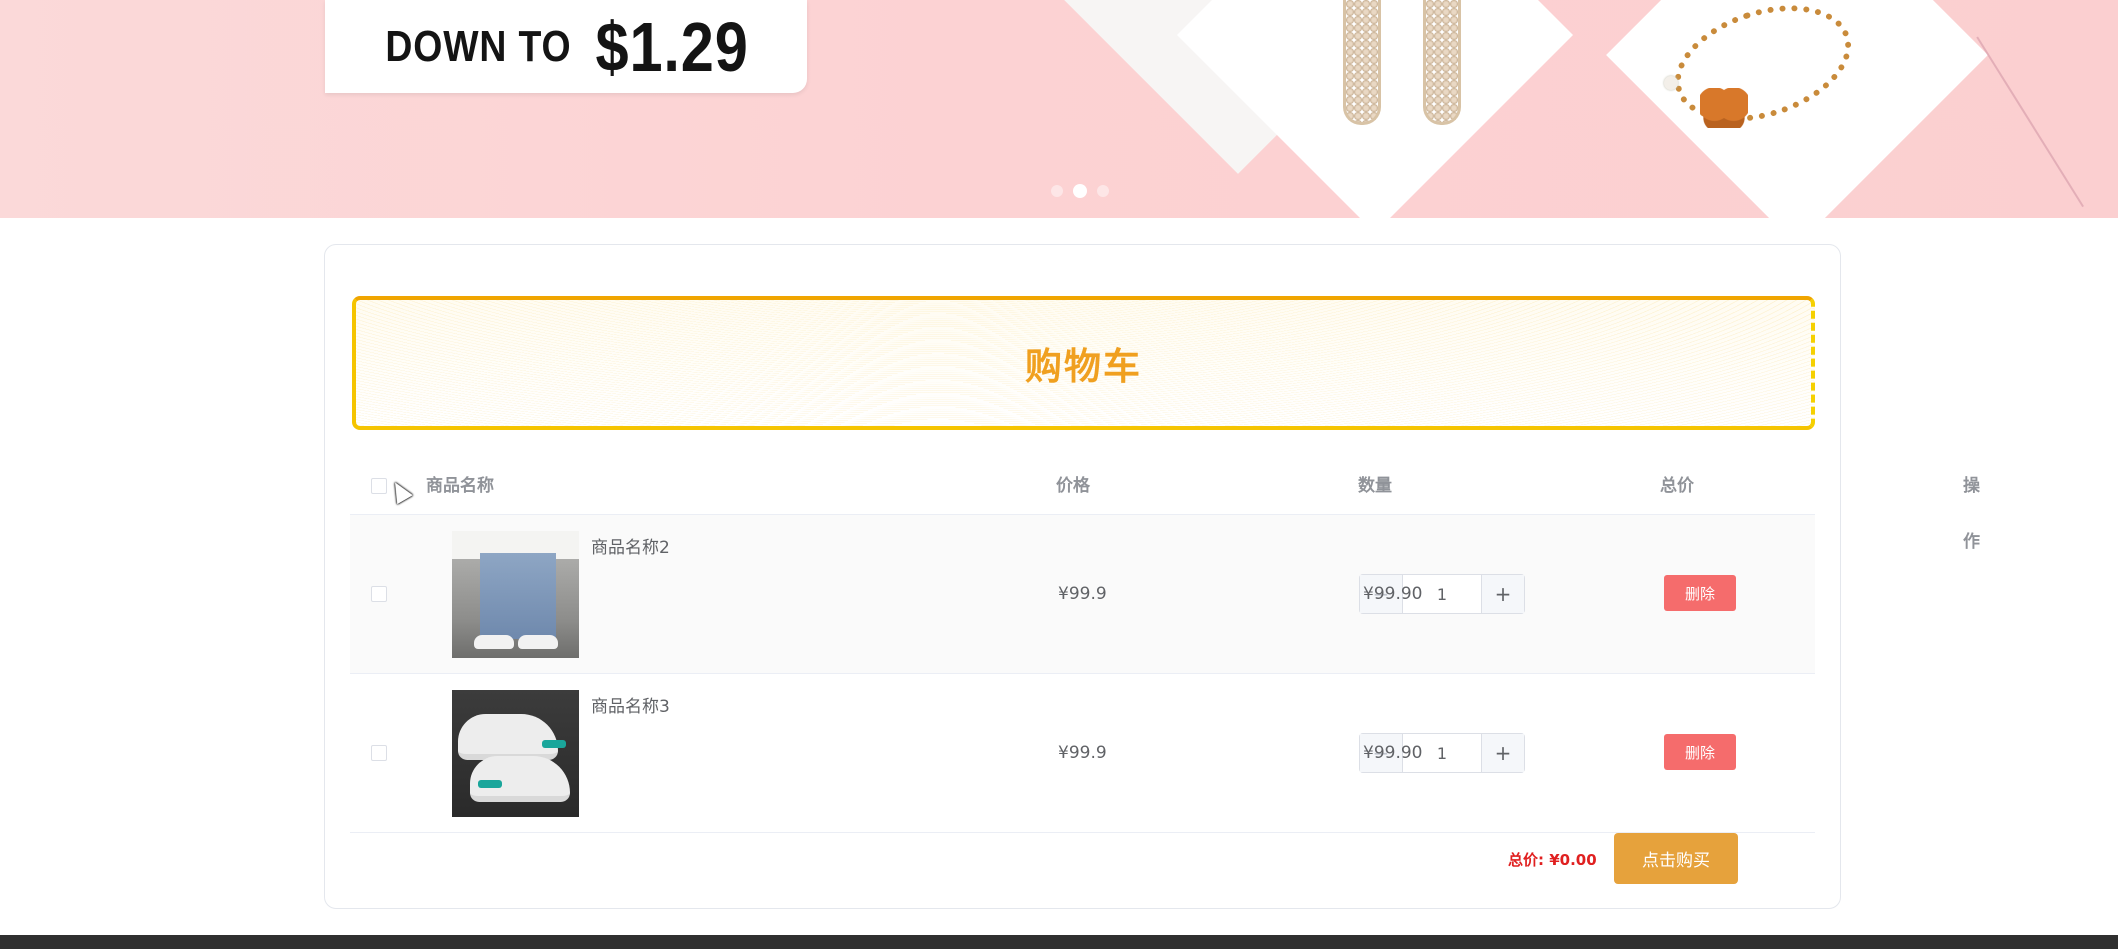 This screenshot has width=2118, height=949. Describe the element at coordinates (1059, 942) in the screenshot. I see `page-footer-bar` at that location.